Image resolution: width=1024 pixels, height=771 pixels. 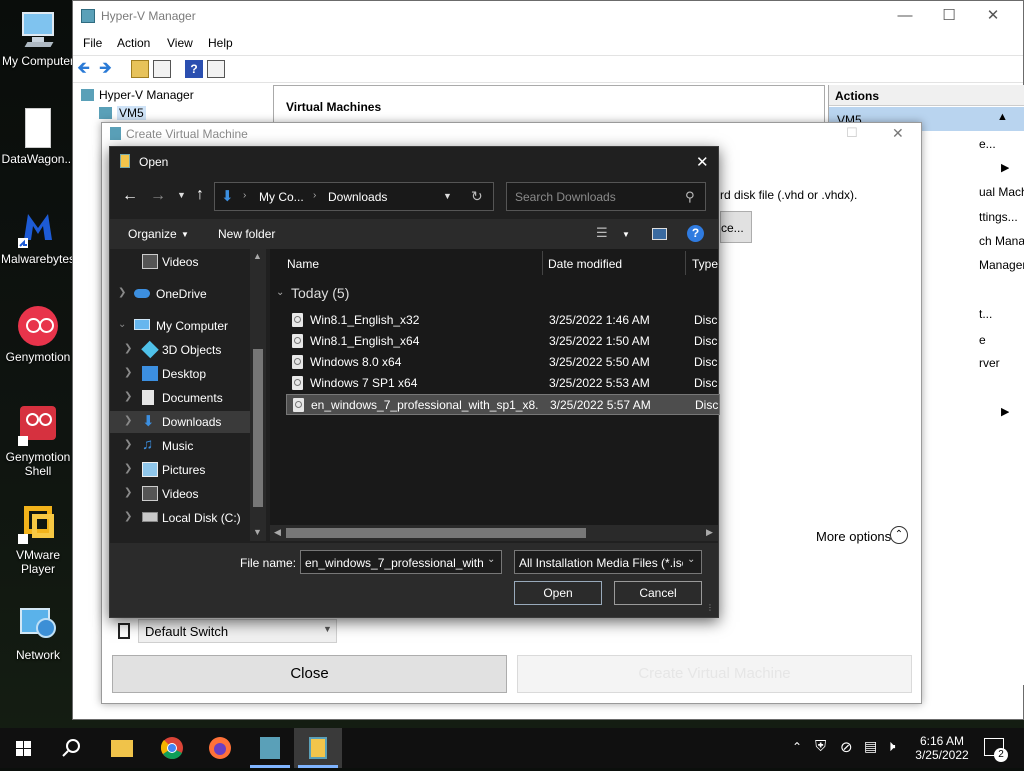 I want to click on chrome-taskbar-button, so click(x=172, y=748).